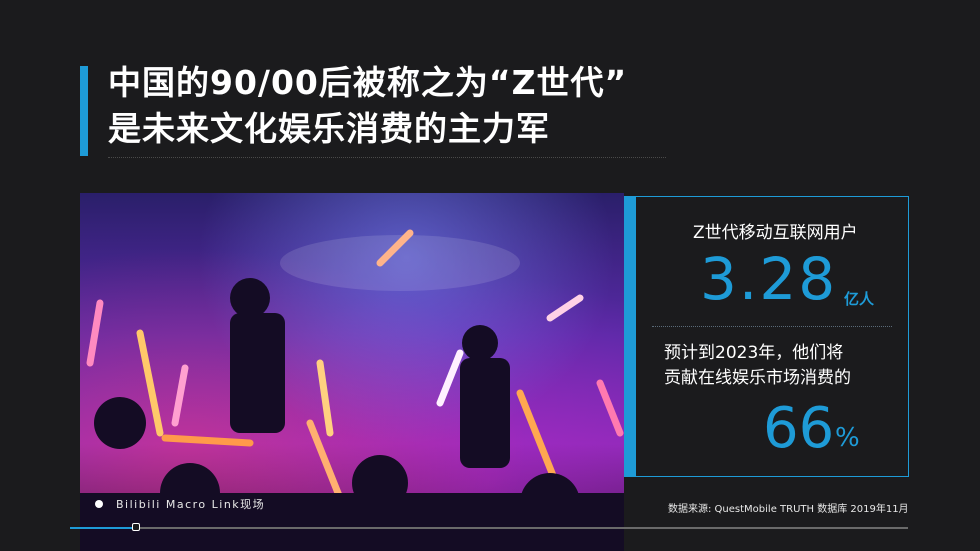  Describe the element at coordinates (775, 233) in the screenshot. I see `stat-label: Z世代移动互联网用户` at that location.